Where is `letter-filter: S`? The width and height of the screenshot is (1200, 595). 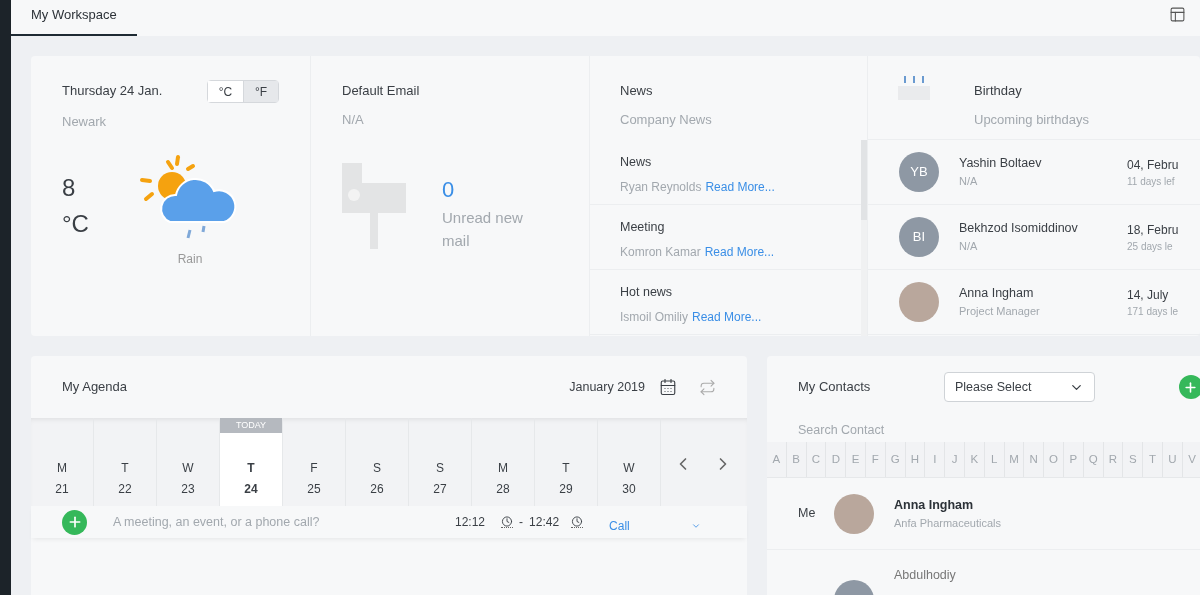
letter-filter: S is located at coordinates (1133, 459).